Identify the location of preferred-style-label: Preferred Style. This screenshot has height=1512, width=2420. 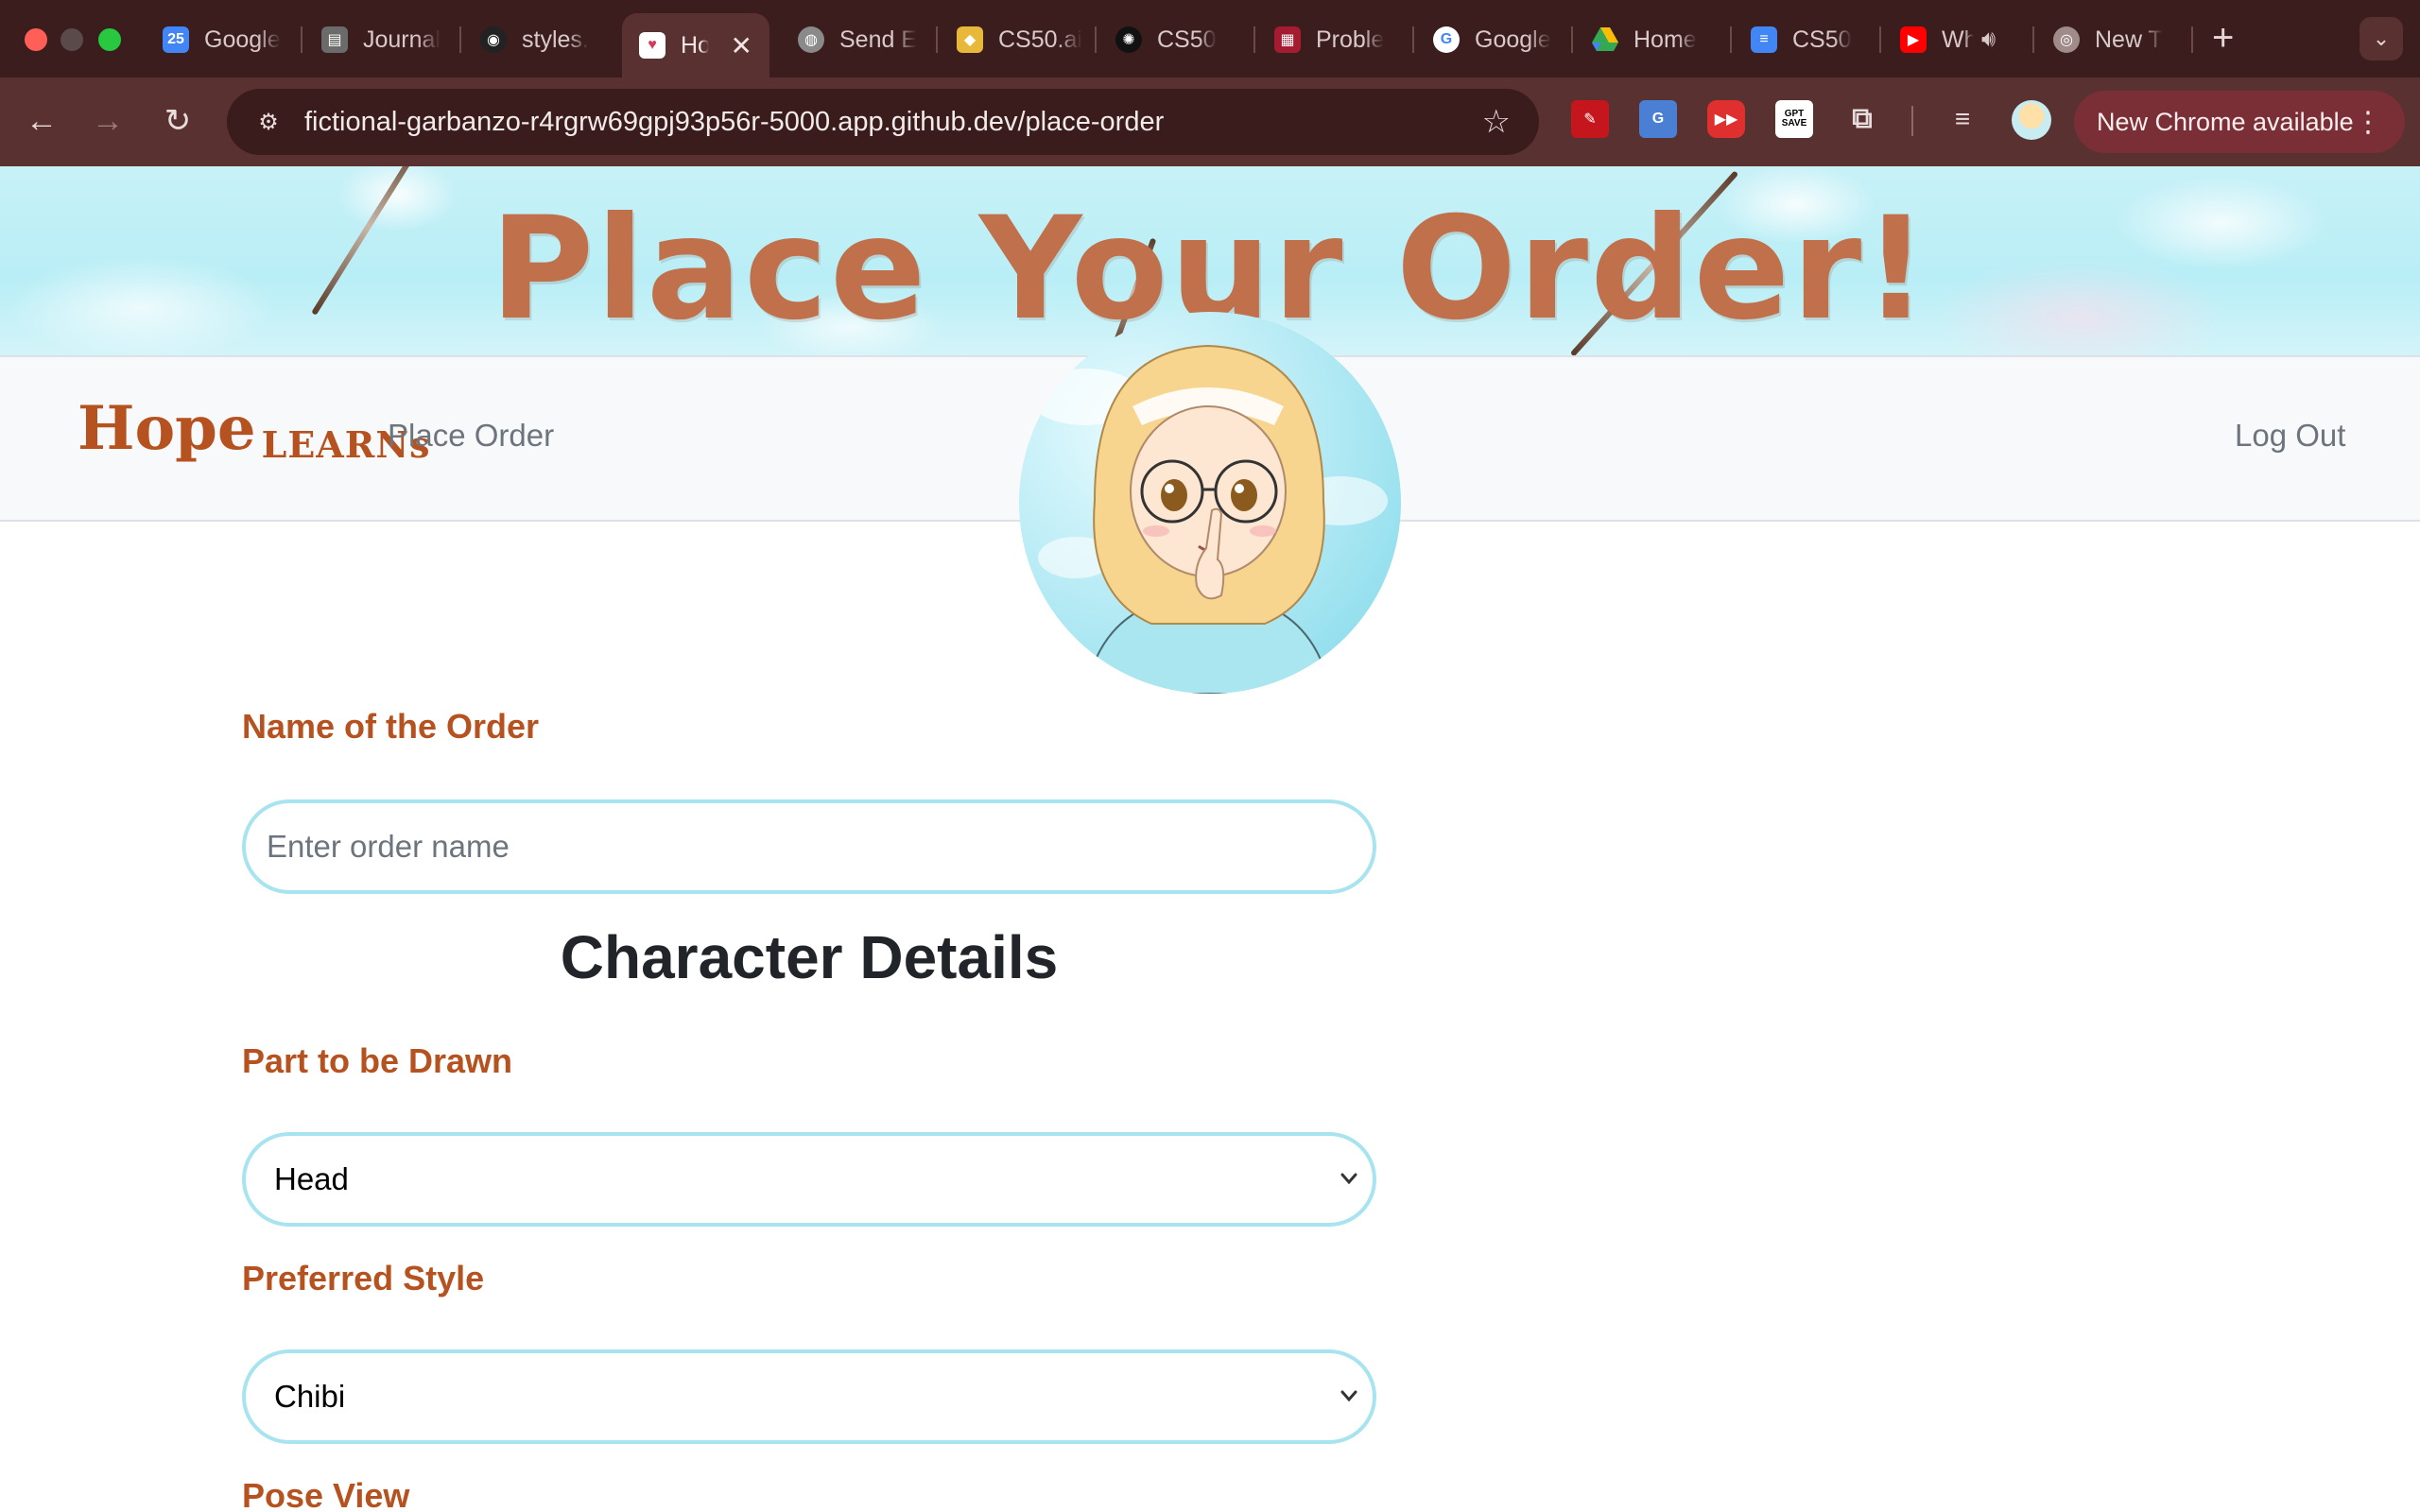
(363, 1278).